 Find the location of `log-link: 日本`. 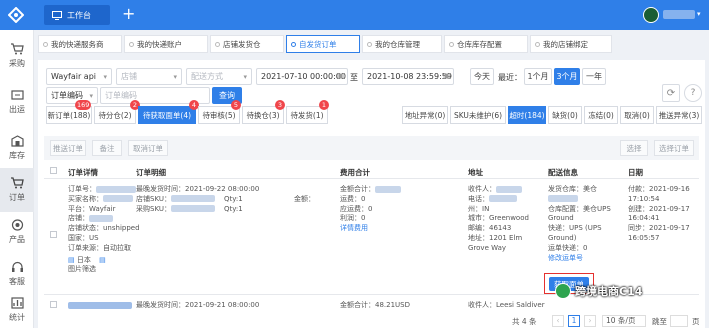

log-link: 日本 is located at coordinates (84, 260).